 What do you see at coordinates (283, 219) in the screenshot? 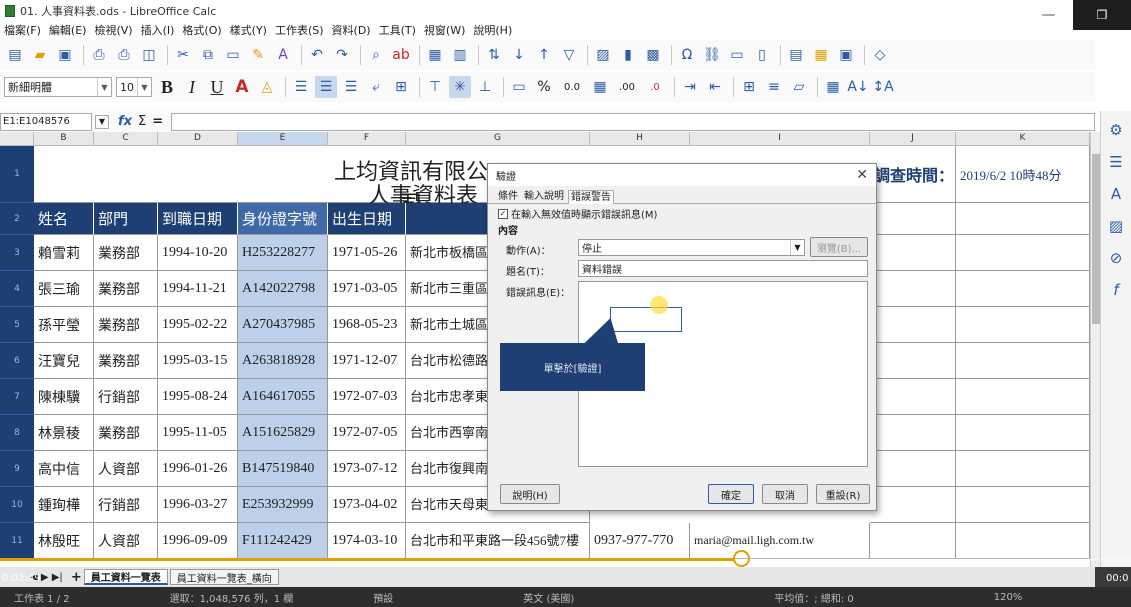
I see `header-id-number: 身份證字號` at bounding box center [283, 219].